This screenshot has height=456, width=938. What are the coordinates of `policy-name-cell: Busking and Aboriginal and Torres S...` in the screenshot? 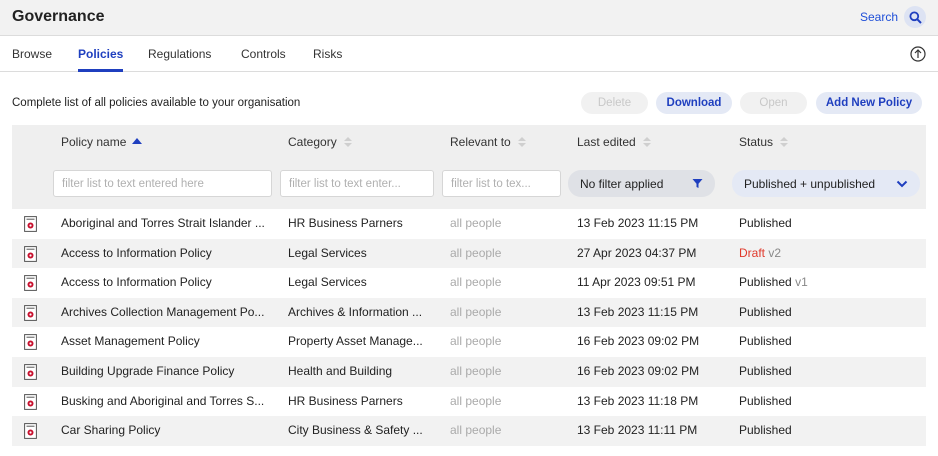 It's located at (163, 400).